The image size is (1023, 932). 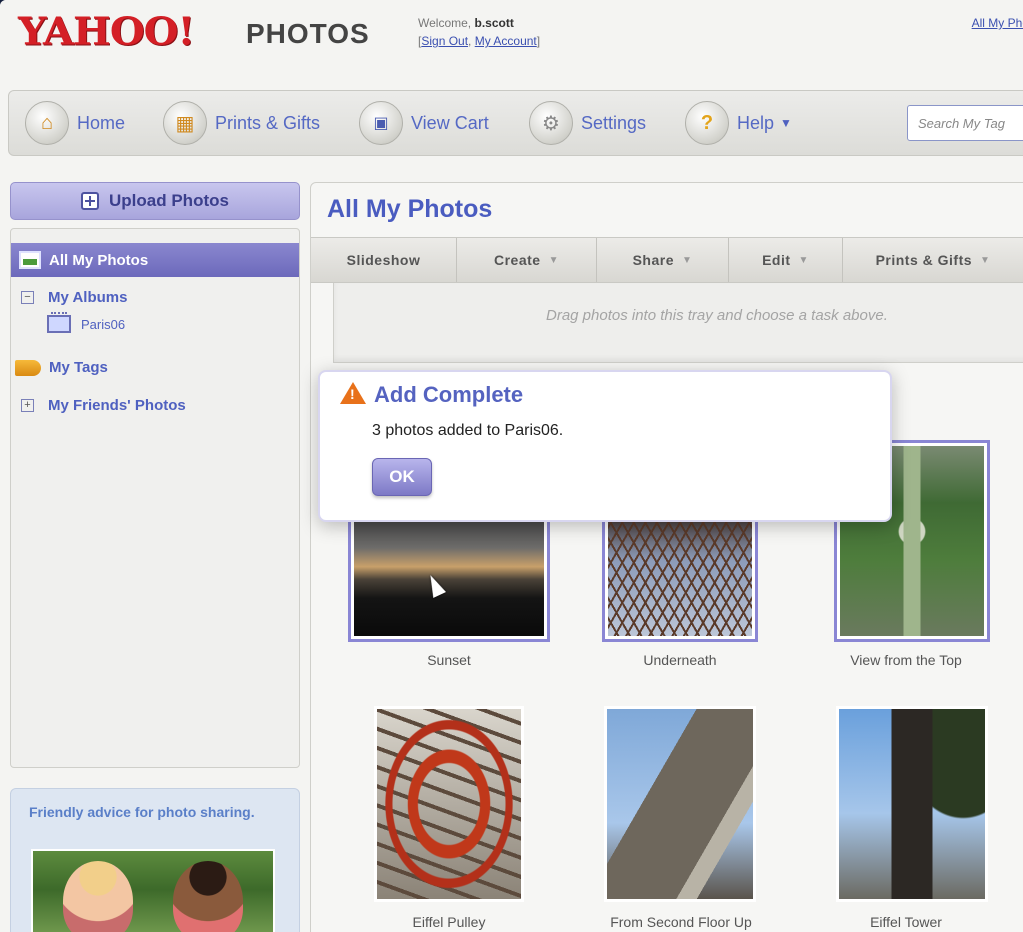 I want to click on advice-link: Friendly advice for photo sharing., so click(x=149, y=812).